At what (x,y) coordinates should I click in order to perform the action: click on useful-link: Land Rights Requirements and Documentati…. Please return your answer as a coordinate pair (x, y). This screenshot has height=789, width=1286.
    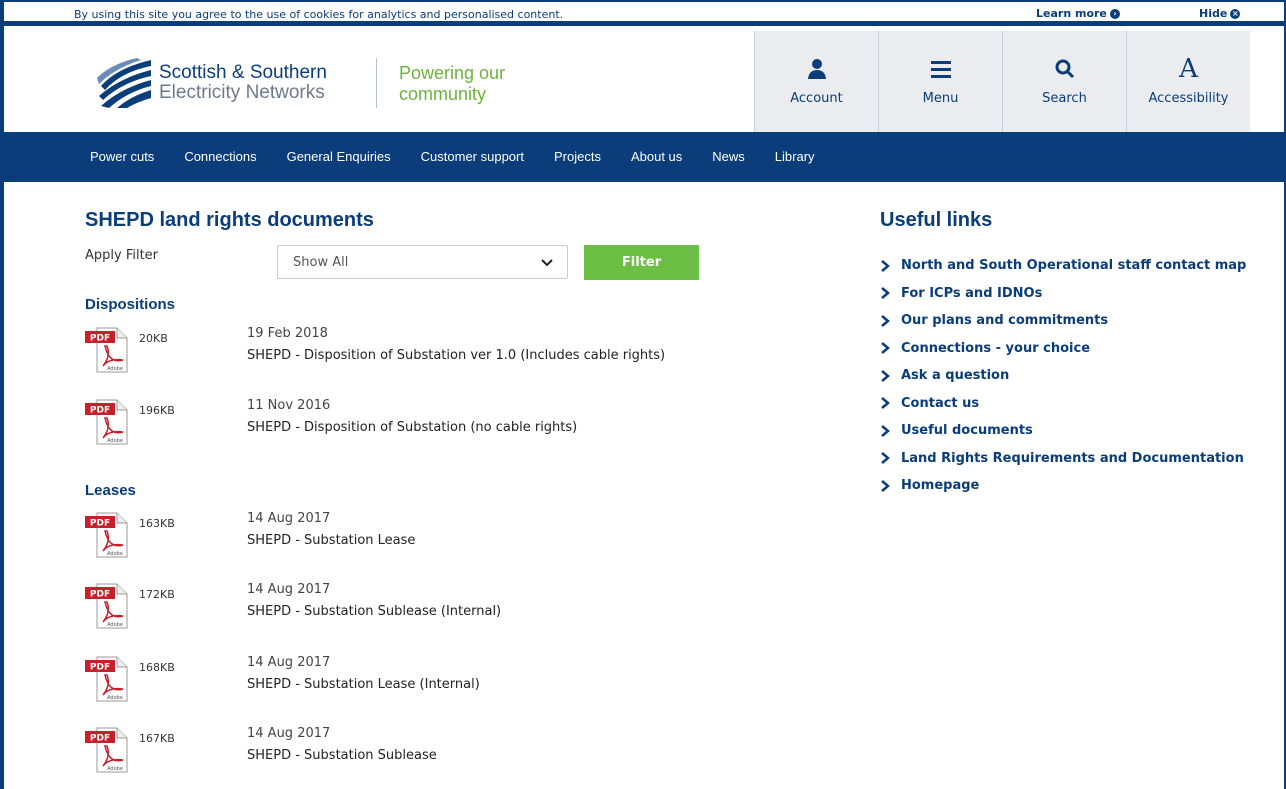
    Looking at the image, I should click on (1063, 459).